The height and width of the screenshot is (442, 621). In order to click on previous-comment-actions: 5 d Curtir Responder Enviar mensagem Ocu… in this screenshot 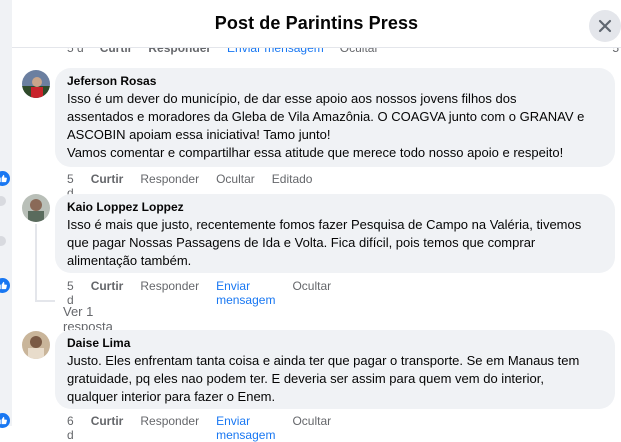, I will do `click(316, 53)`.